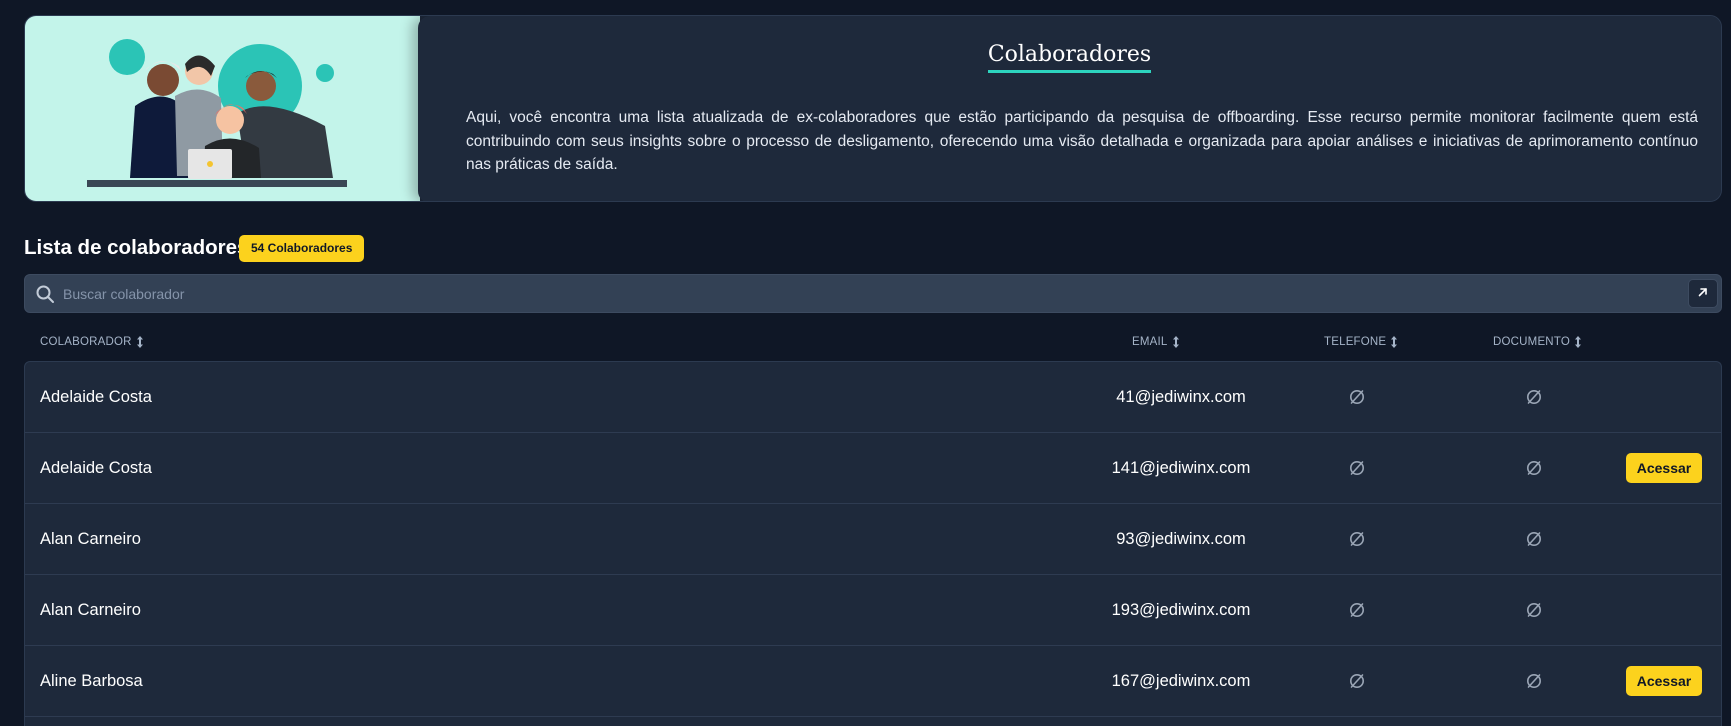  What do you see at coordinates (863, 293) in the screenshot?
I see `search-input` at bounding box center [863, 293].